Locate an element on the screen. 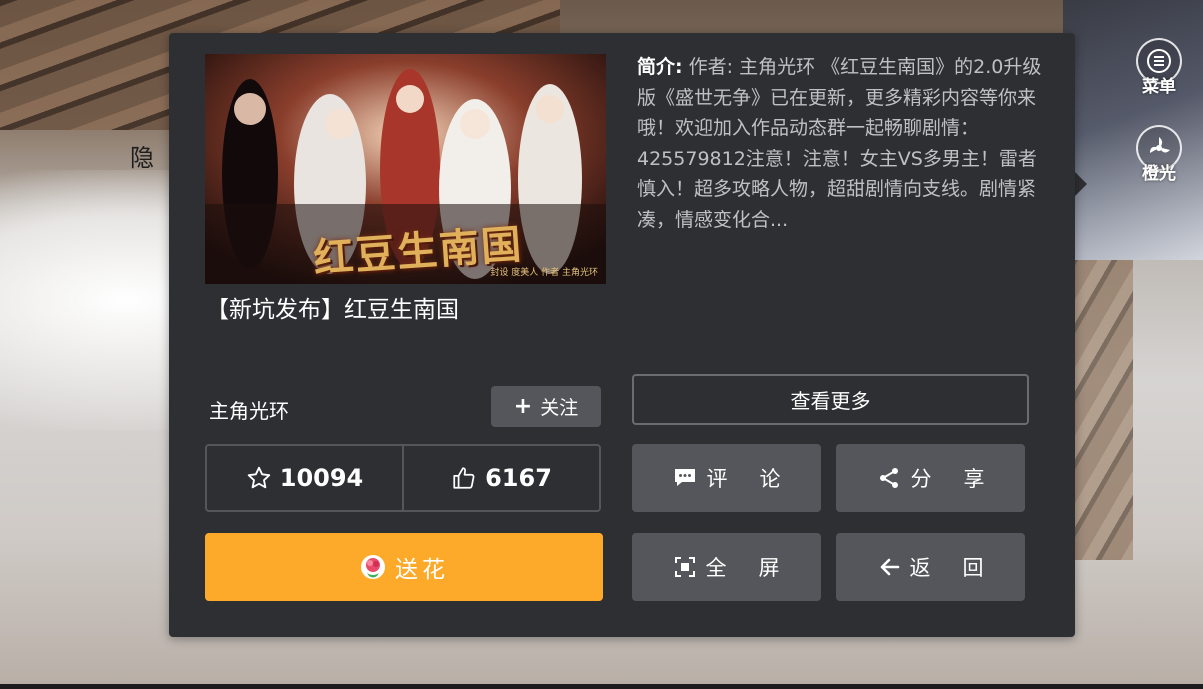 The height and width of the screenshot is (689, 1203). fullscreen-label: 全屏 is located at coordinates (758, 568).